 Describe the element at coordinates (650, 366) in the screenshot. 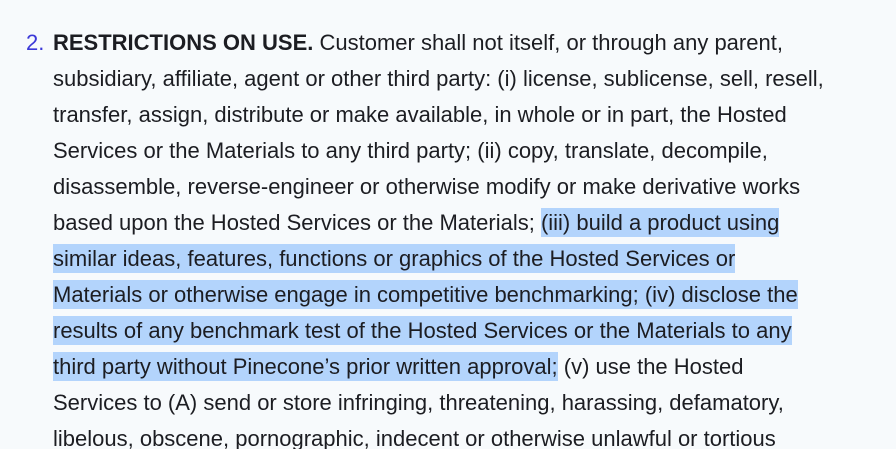

I see `line-text: (v) use the Hosted` at that location.